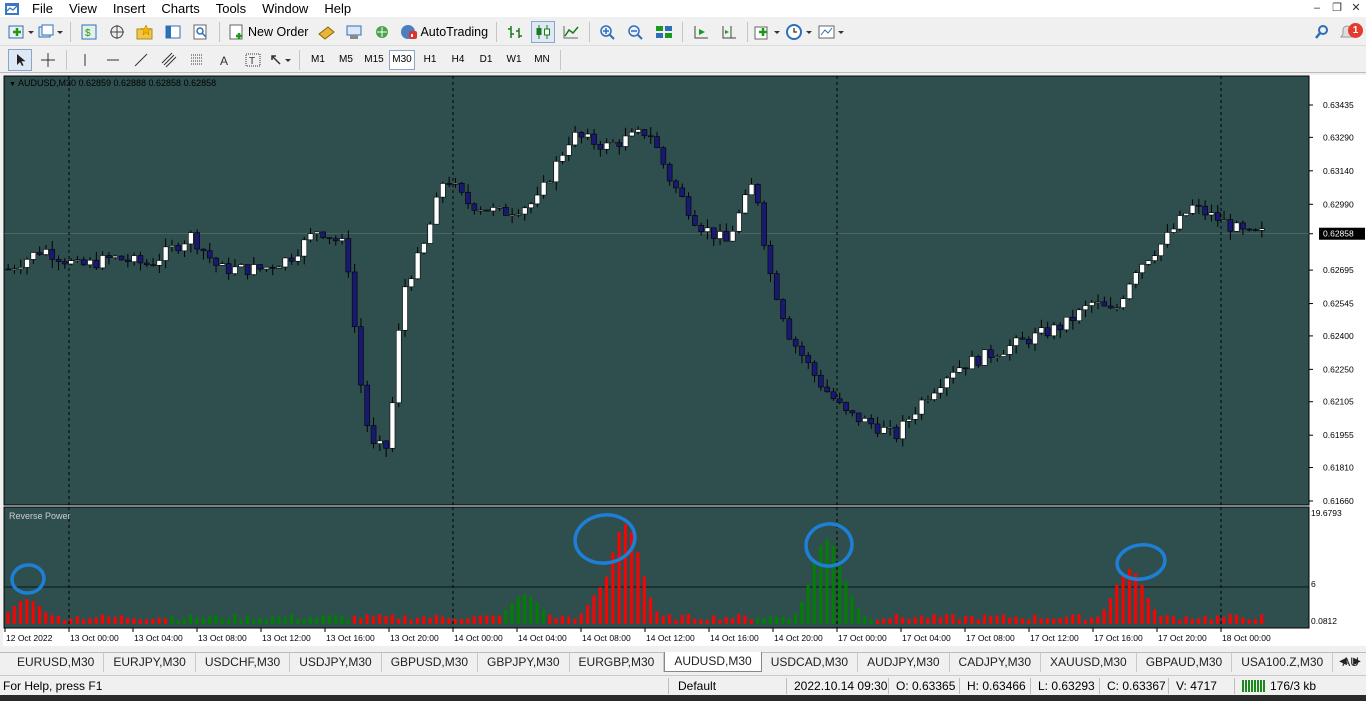 This screenshot has width=1366, height=701. I want to click on bar-chart-button, so click(515, 32).